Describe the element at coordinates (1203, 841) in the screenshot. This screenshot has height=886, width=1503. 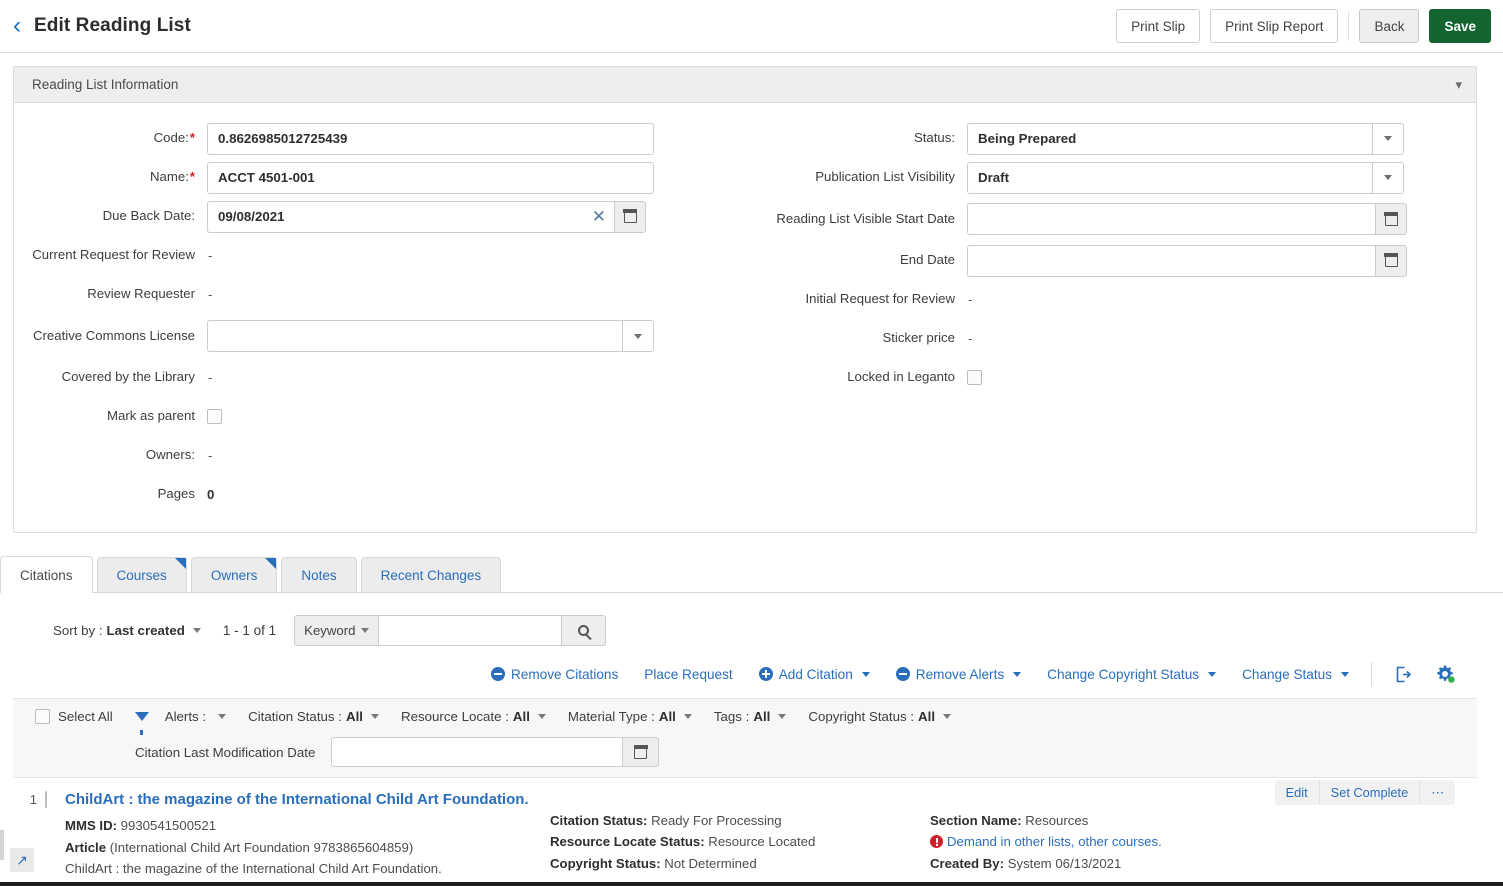
I see `row-alert-message: Demand in other lists, other courses.` at that location.